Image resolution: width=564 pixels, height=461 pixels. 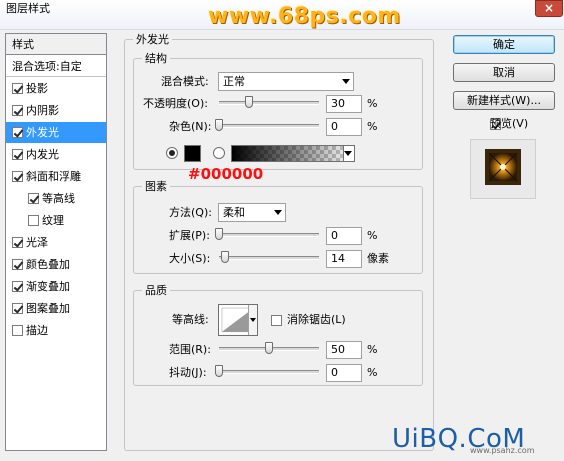 I want to click on style-preview, so click(x=503, y=169).